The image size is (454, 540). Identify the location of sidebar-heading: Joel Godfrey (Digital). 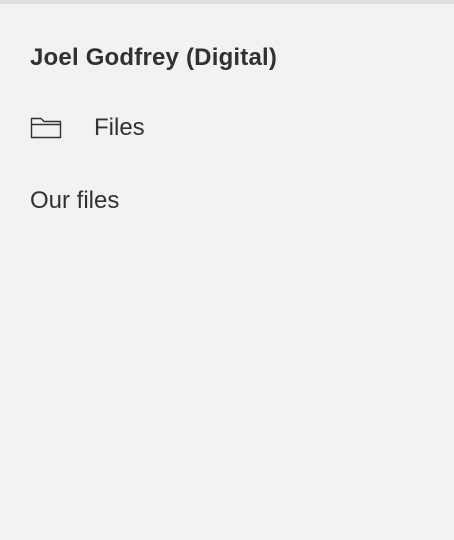
(154, 57).